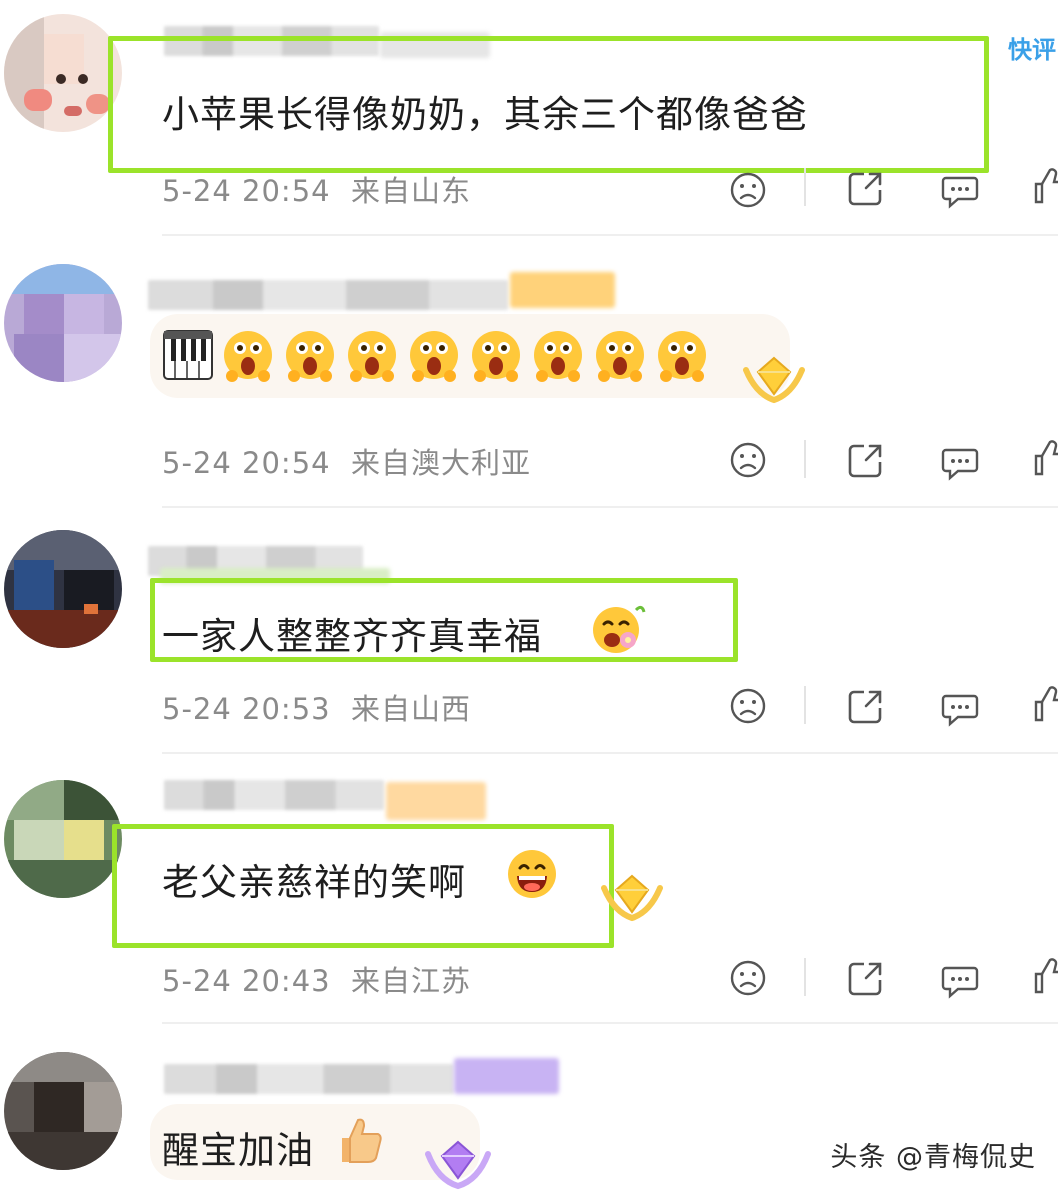  Describe the element at coordinates (314, 882) in the screenshot. I see `comment-text: 老父亲慈祥的笑啊` at that location.